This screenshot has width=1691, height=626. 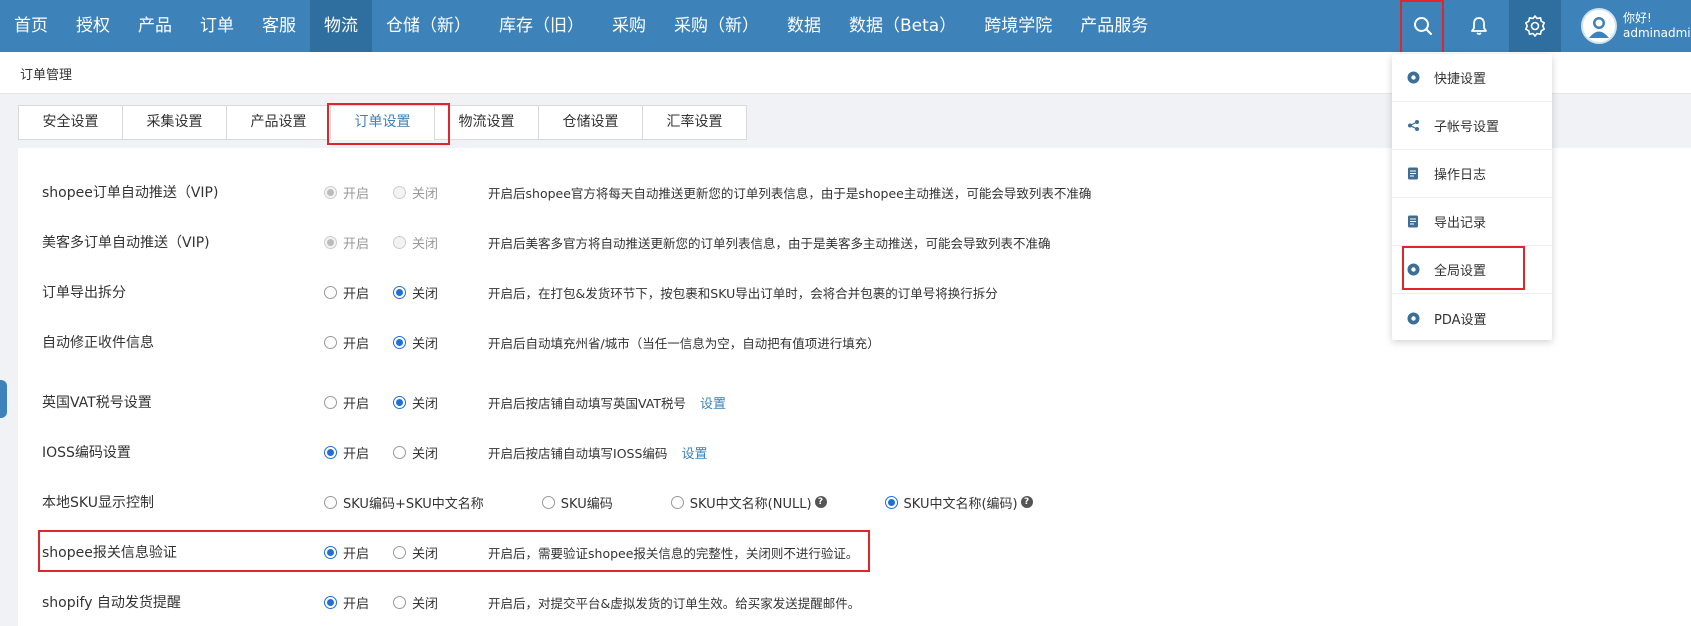 What do you see at coordinates (716, 26) in the screenshot?
I see `nav-item-purchase-new: 采购（新）` at bounding box center [716, 26].